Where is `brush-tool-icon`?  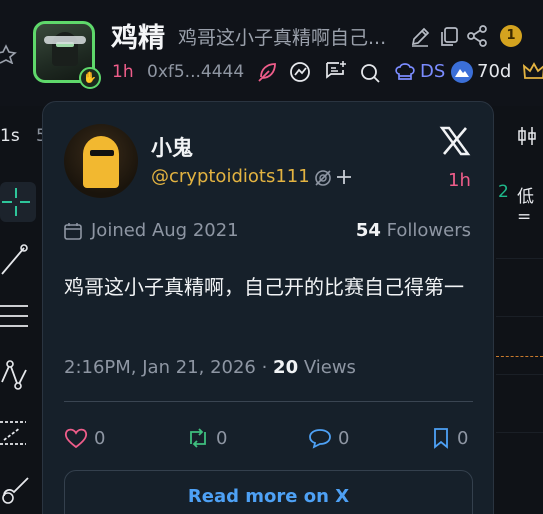 brush-tool-icon is located at coordinates (18, 490).